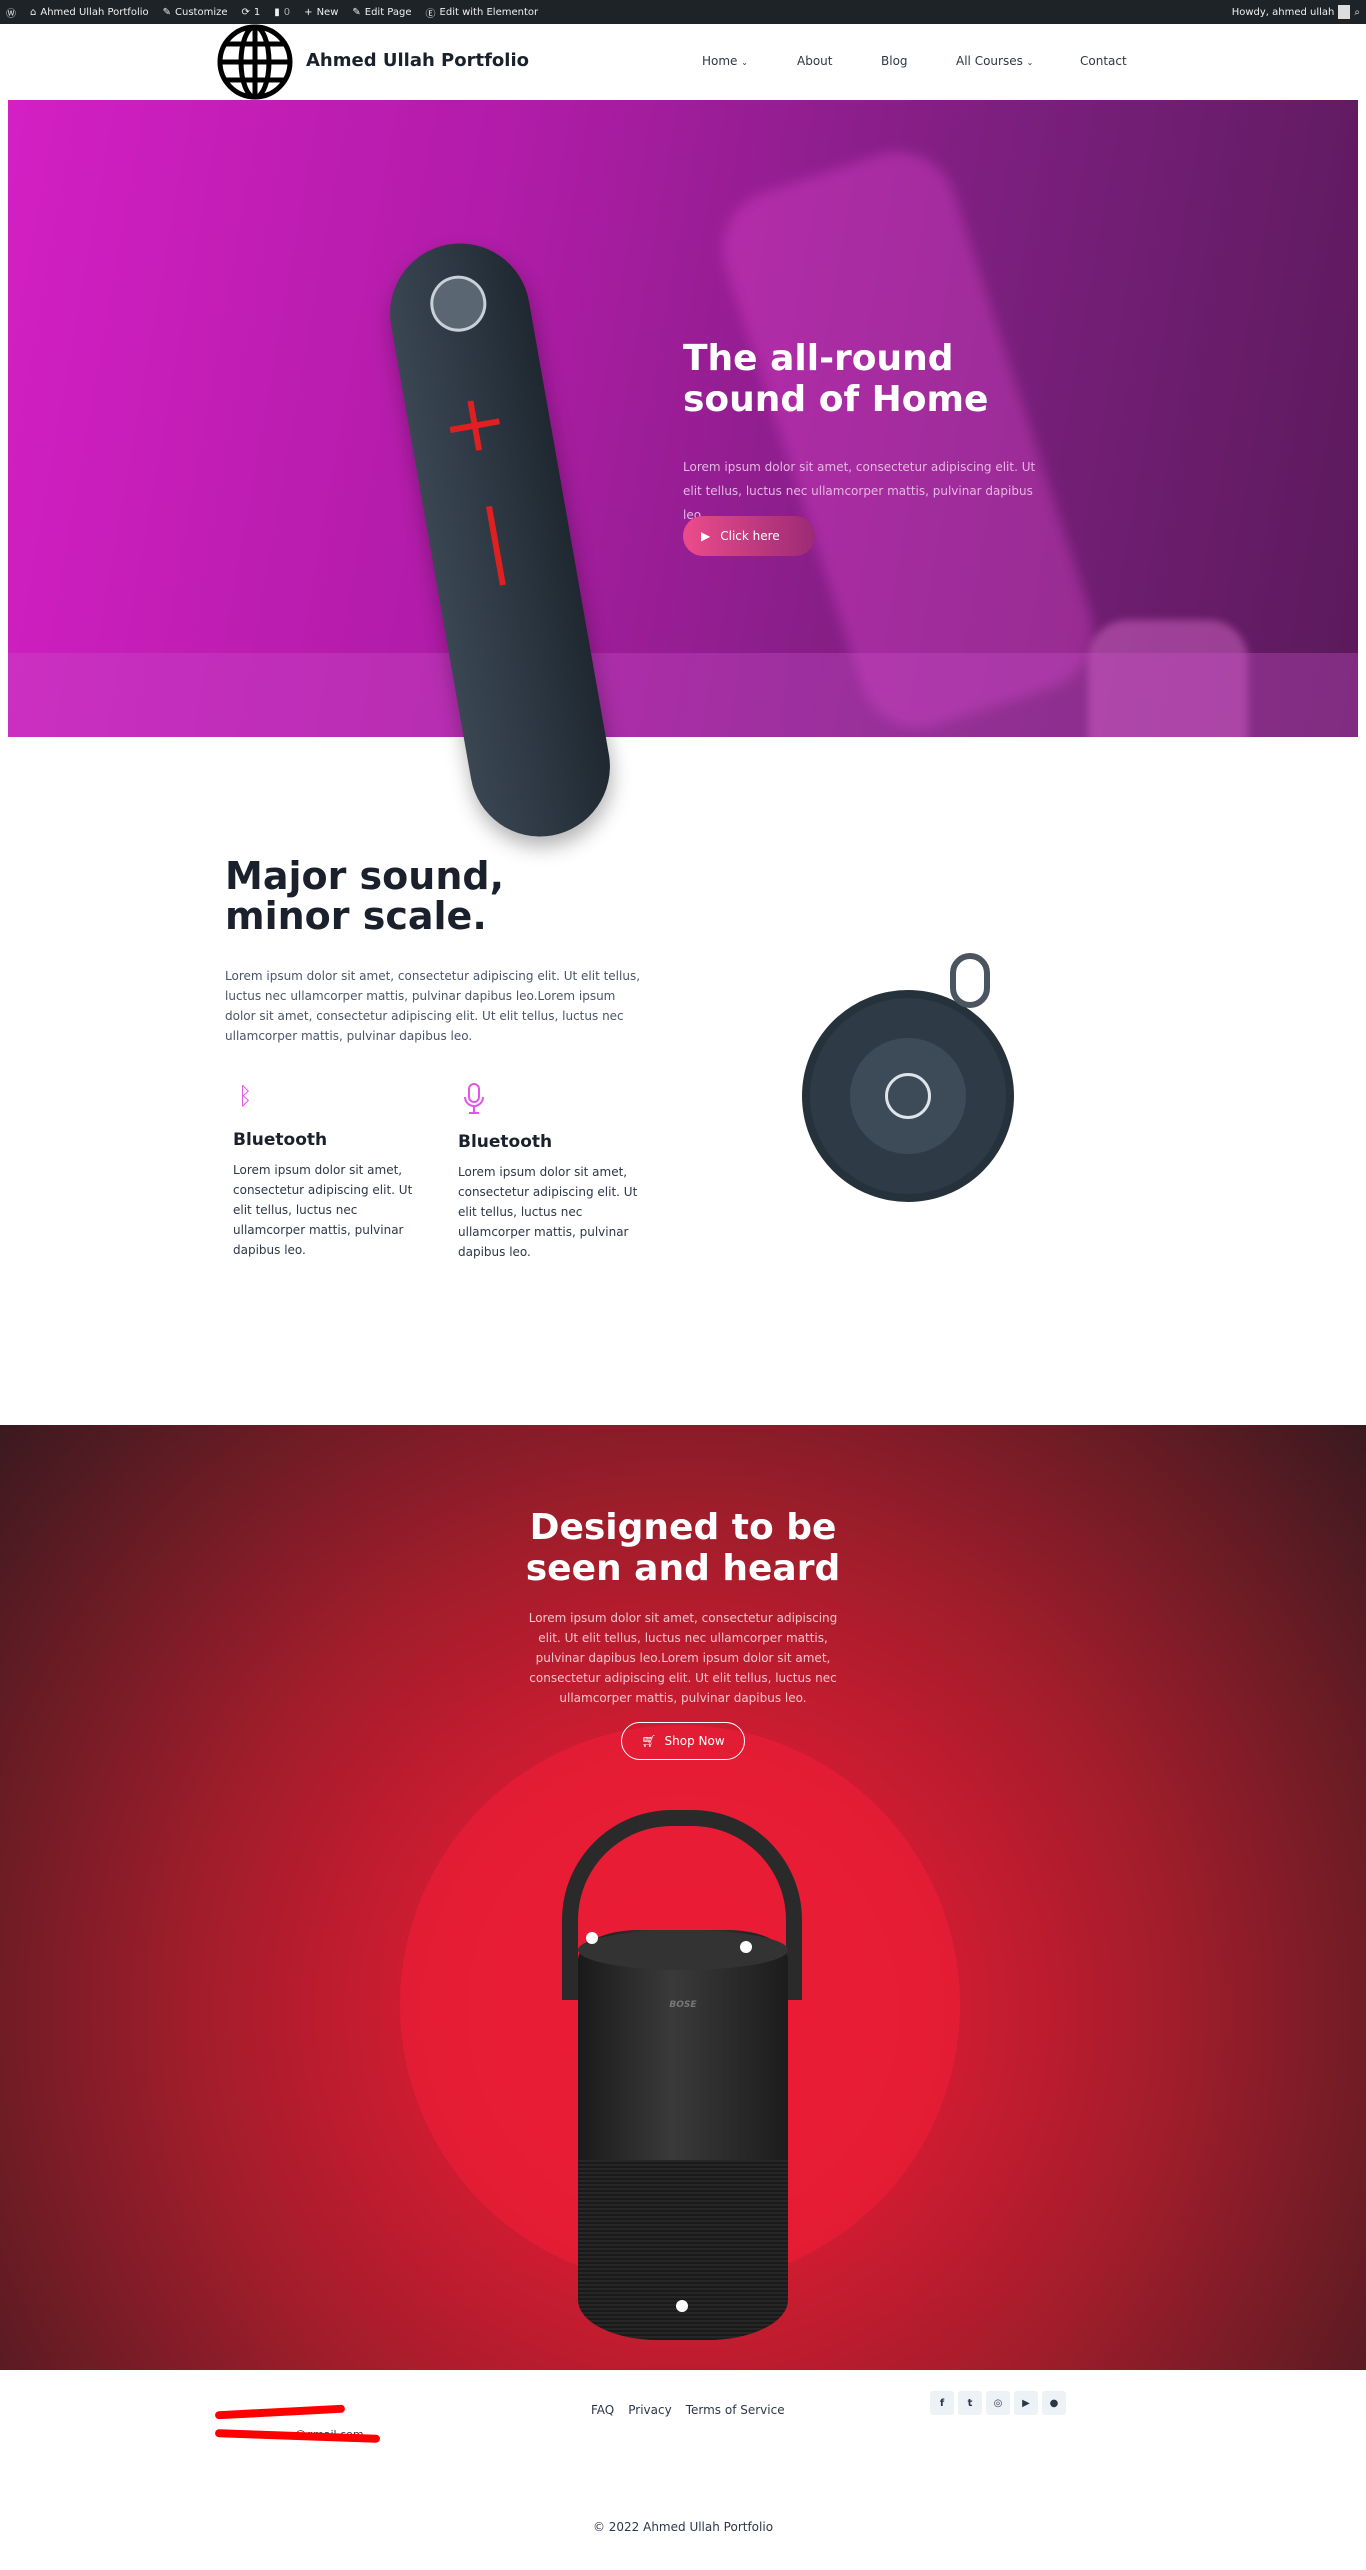 The width and height of the screenshot is (1366, 2570). I want to click on avatar, so click(1344, 12).